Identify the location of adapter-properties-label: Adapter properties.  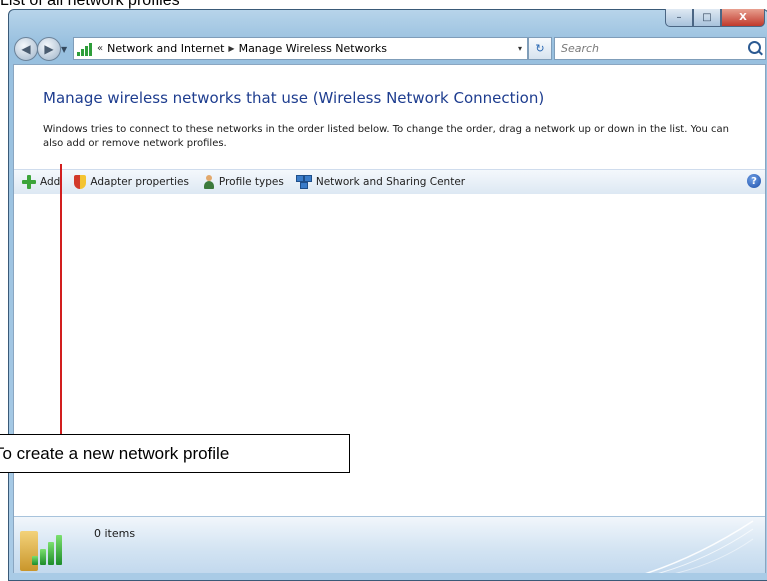
(139, 182).